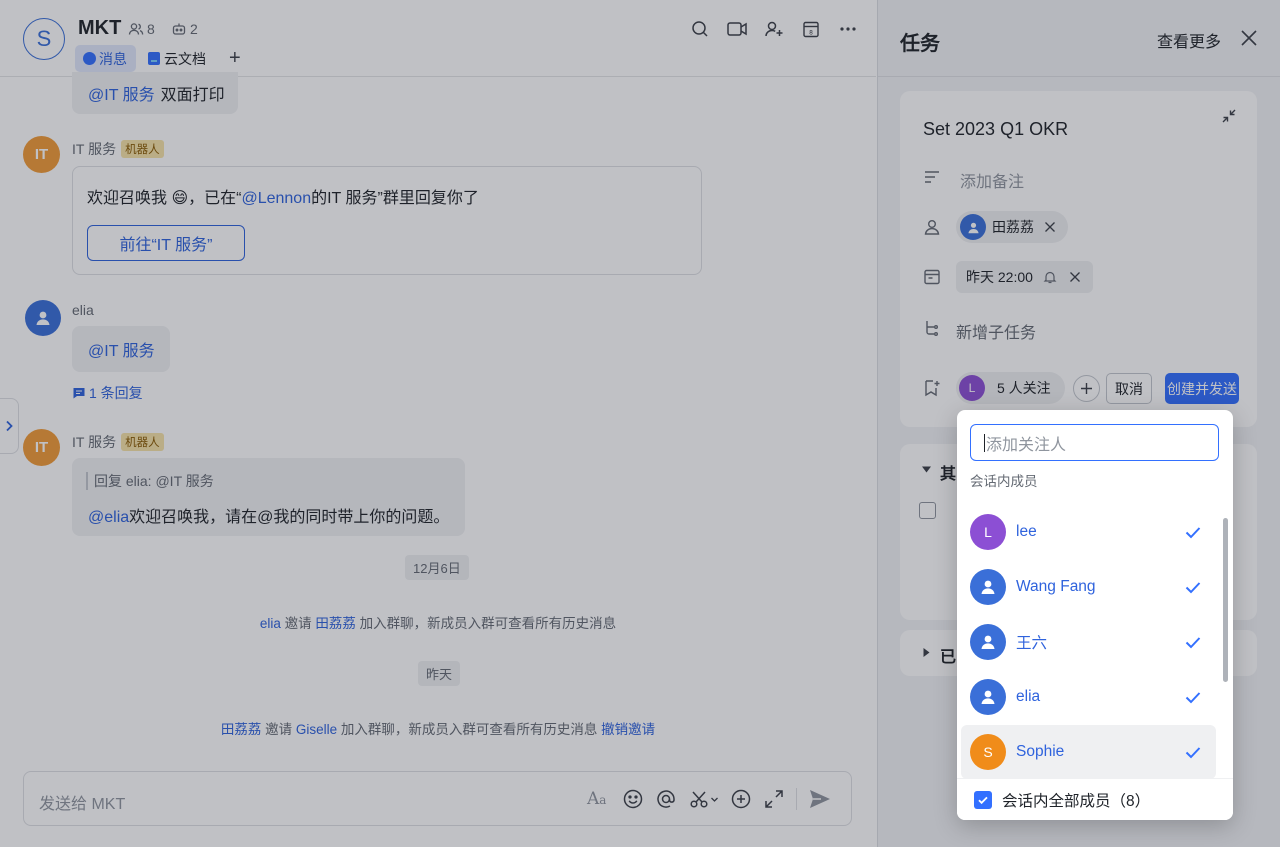  I want to click on user-link: Giselle, so click(316, 729).